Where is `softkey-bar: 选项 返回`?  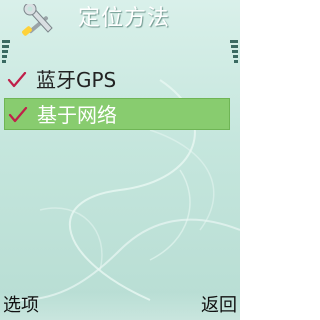 softkey-bar: 选项 返回 is located at coordinates (120, 306).